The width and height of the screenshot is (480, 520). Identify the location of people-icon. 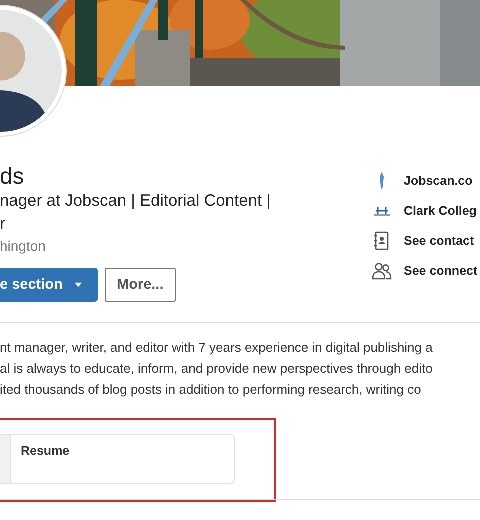
(382, 271).